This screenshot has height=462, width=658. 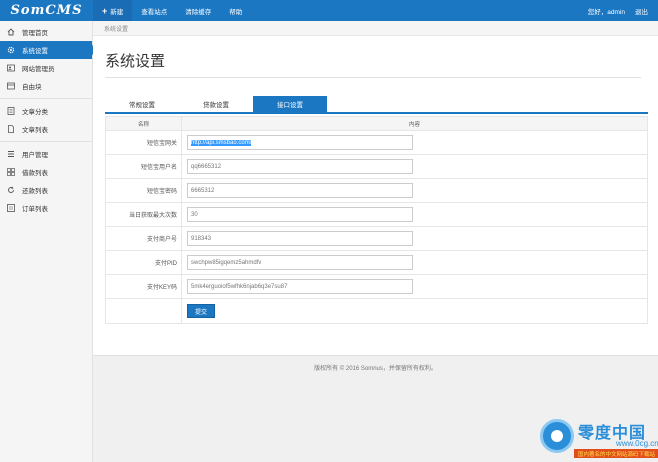 I want to click on sidebar-item-label: 用户管理, so click(x=35, y=155).